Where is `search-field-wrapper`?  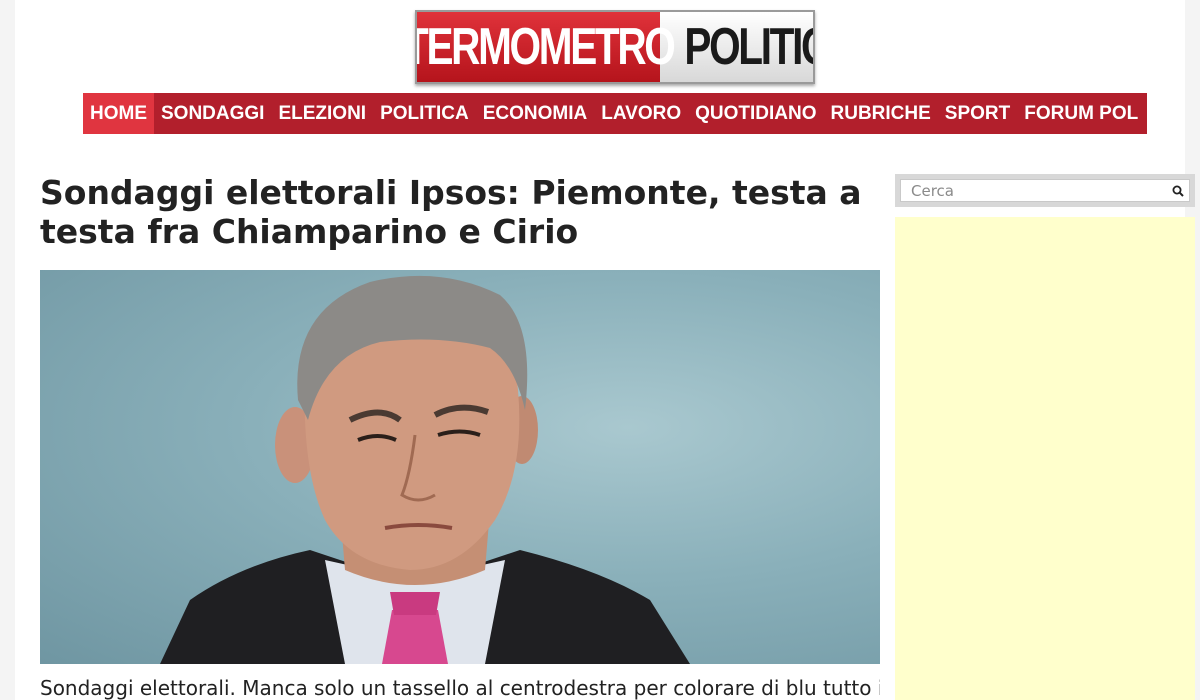
search-field-wrapper is located at coordinates (1045, 190).